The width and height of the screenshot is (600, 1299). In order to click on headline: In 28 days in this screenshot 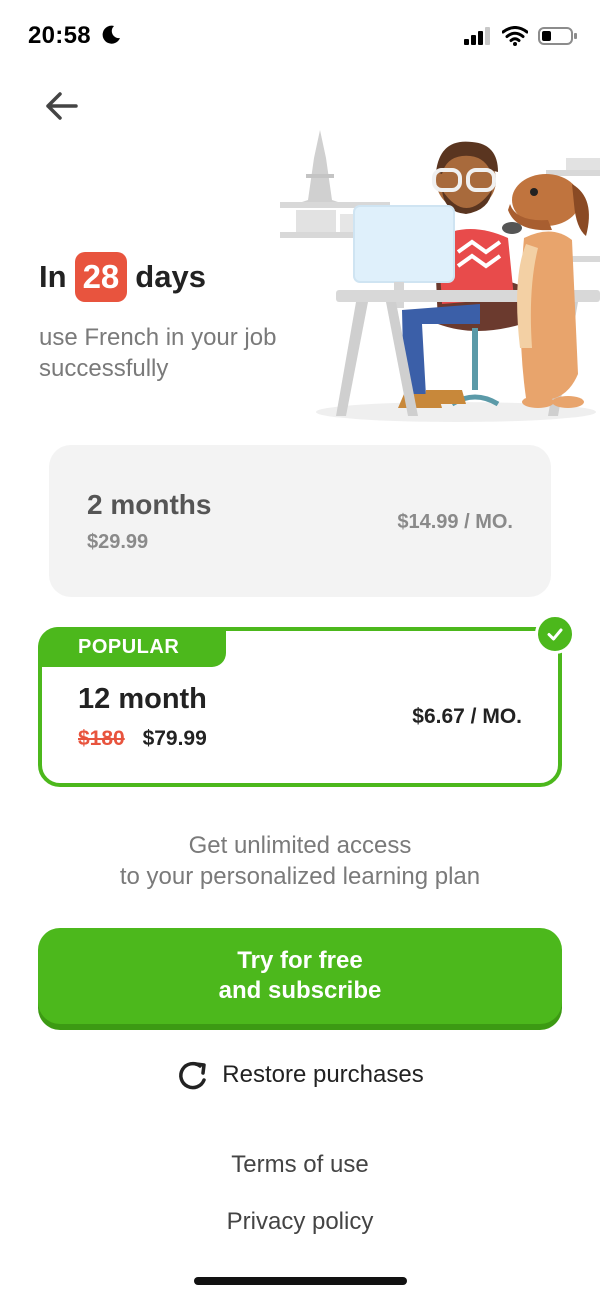, I will do `click(122, 277)`.